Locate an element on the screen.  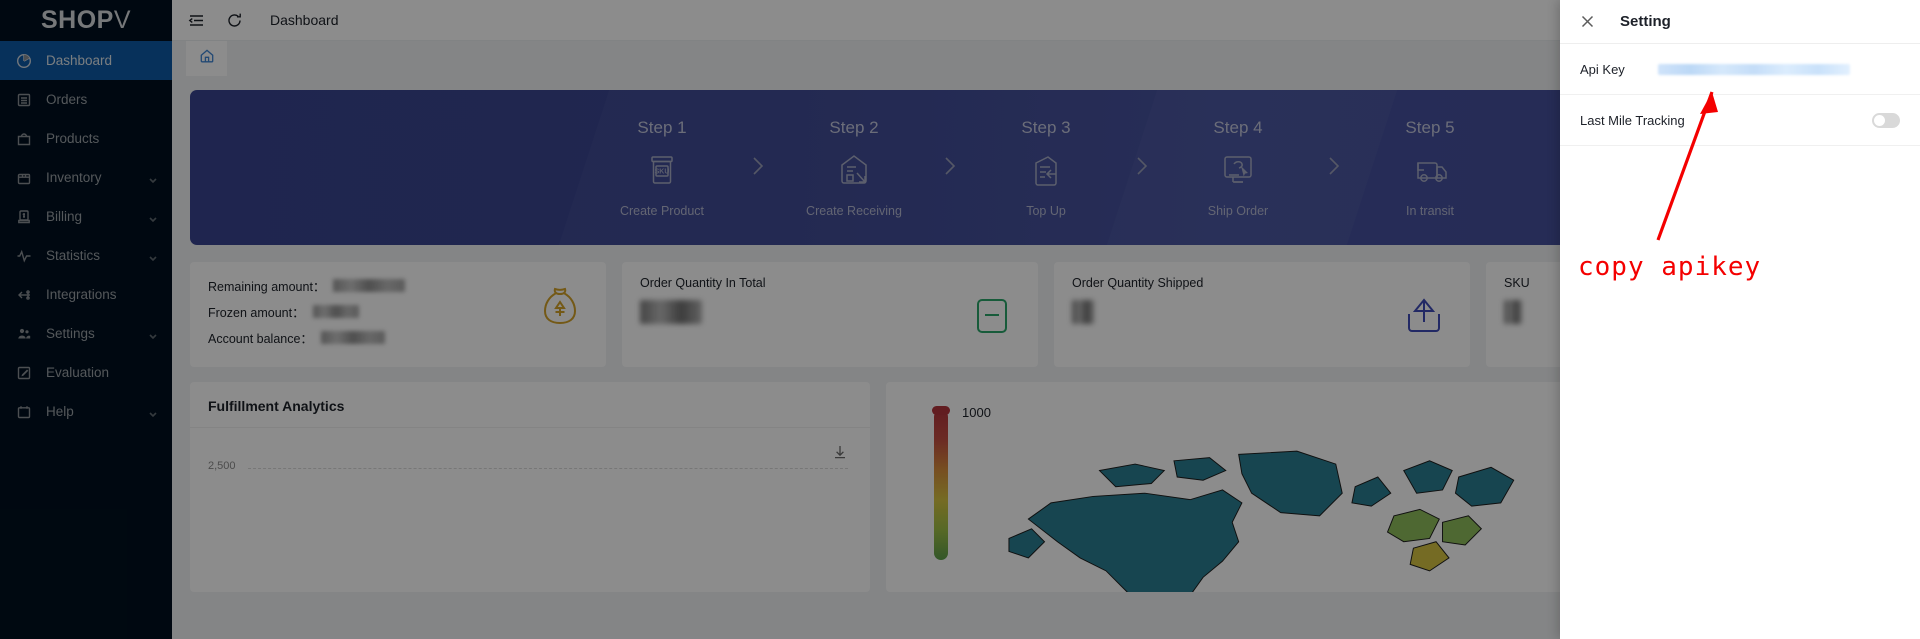
page-title: Dashboard is located at coordinates (304, 20).